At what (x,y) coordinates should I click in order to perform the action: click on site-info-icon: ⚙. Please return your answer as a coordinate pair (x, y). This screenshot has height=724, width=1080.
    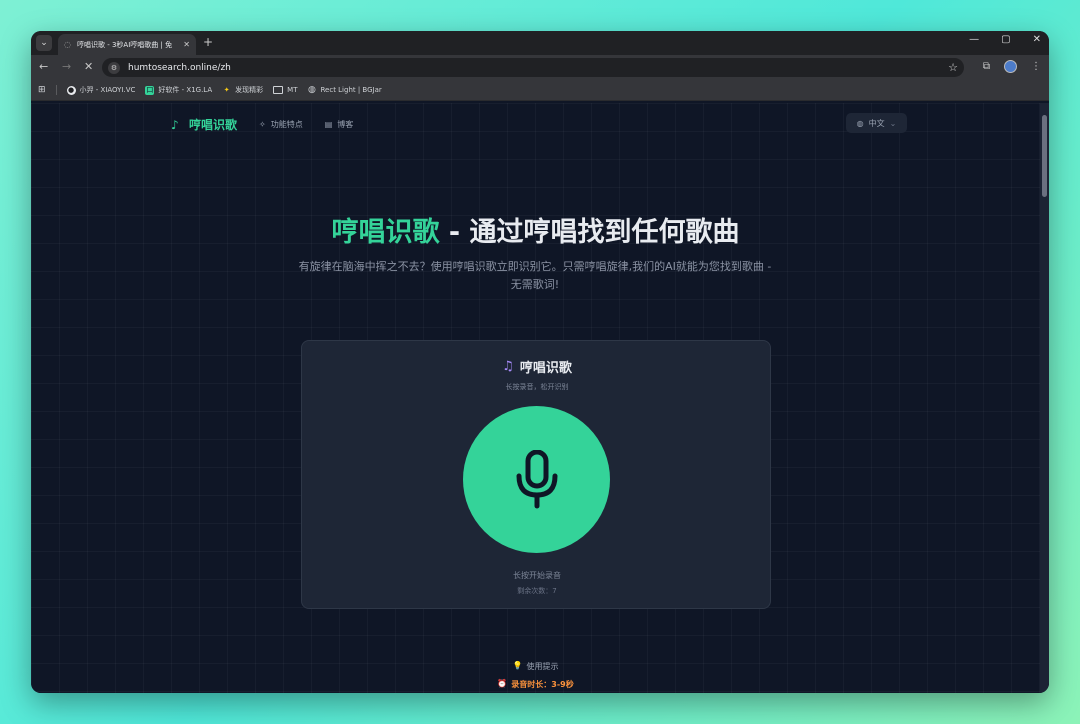
    Looking at the image, I should click on (114, 67).